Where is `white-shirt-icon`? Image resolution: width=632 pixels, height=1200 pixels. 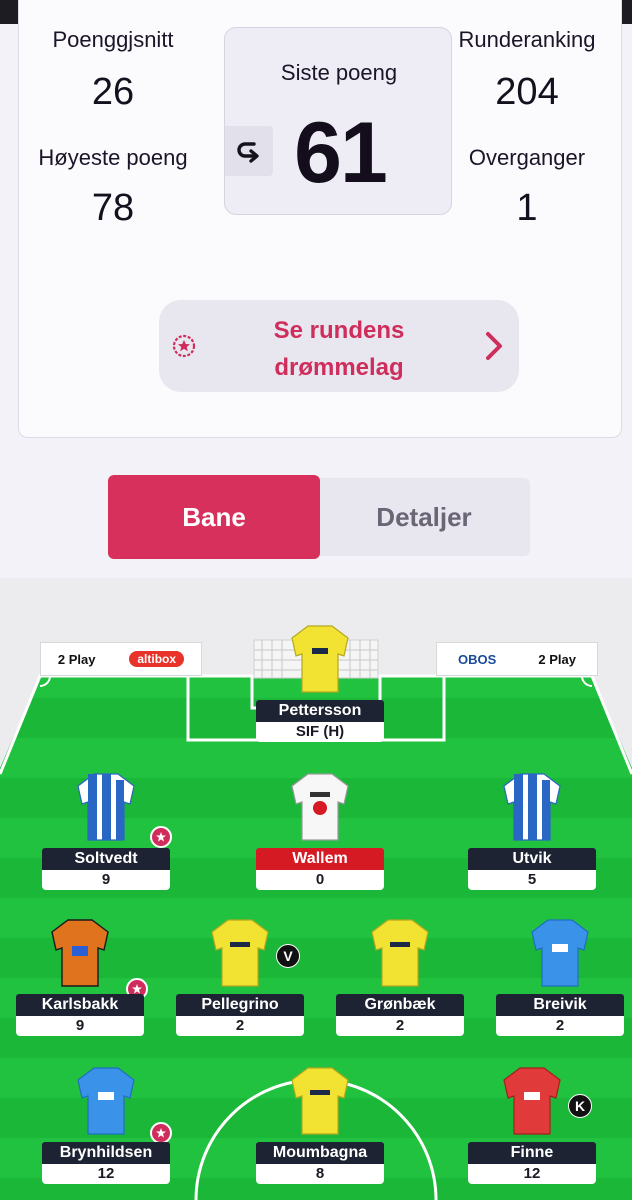 white-shirt-icon is located at coordinates (320, 807).